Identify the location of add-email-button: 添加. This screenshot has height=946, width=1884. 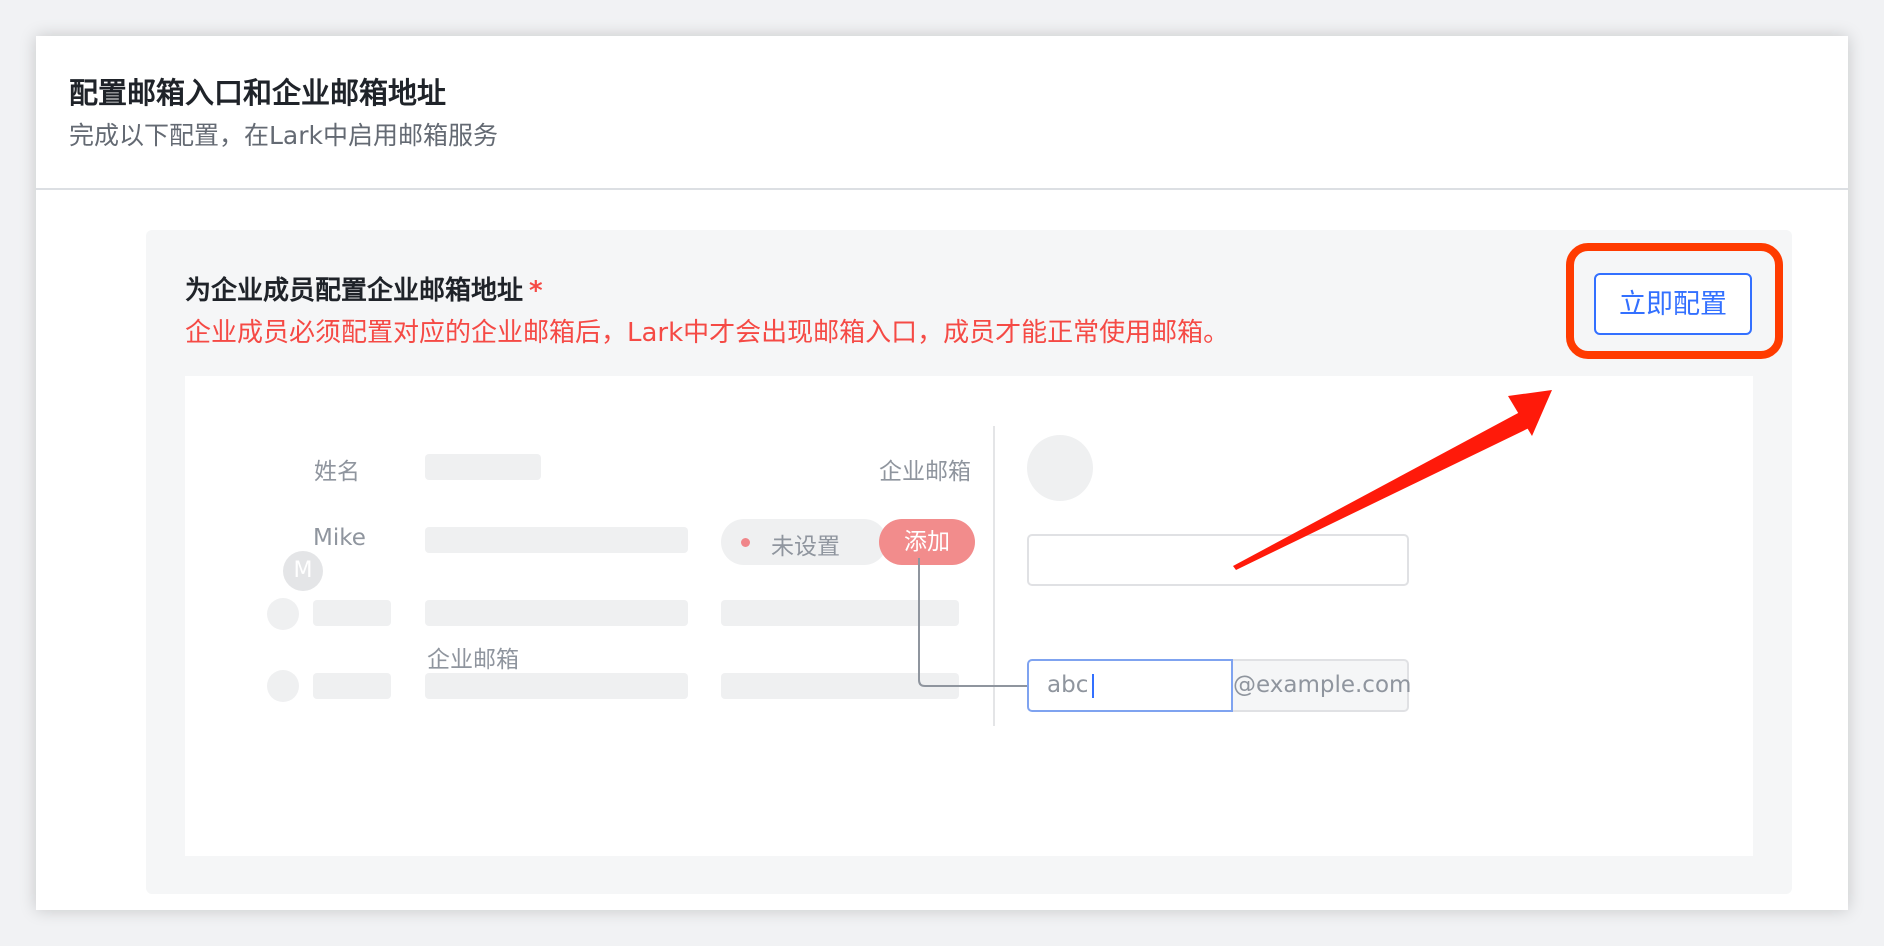
(927, 542).